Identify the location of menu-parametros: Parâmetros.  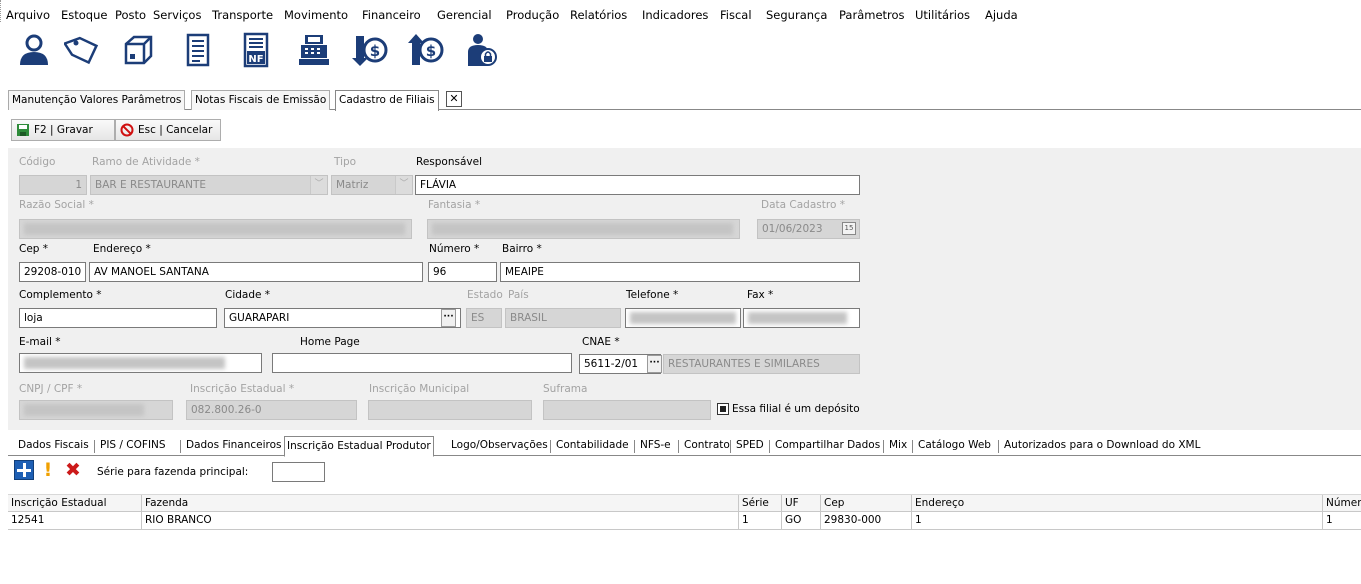
(872, 15).